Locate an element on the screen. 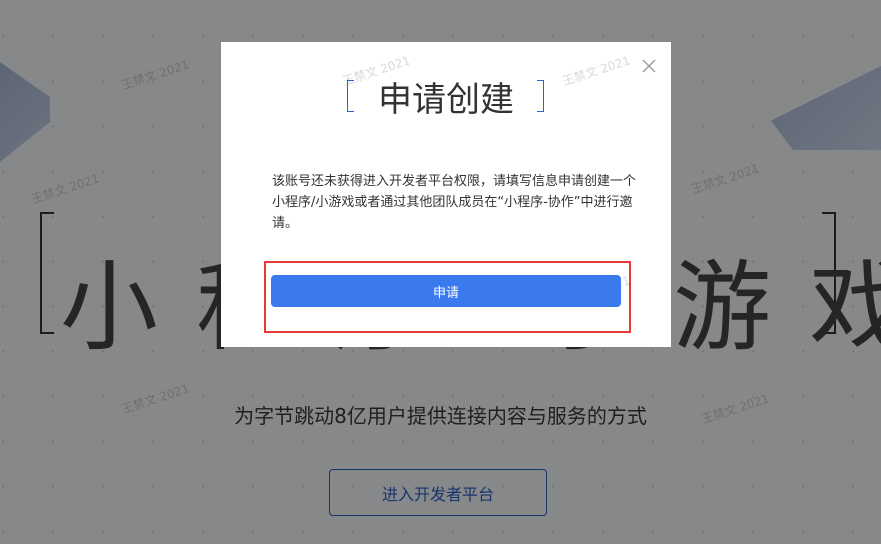  dialog-title: 申请创建 is located at coordinates (446, 100).